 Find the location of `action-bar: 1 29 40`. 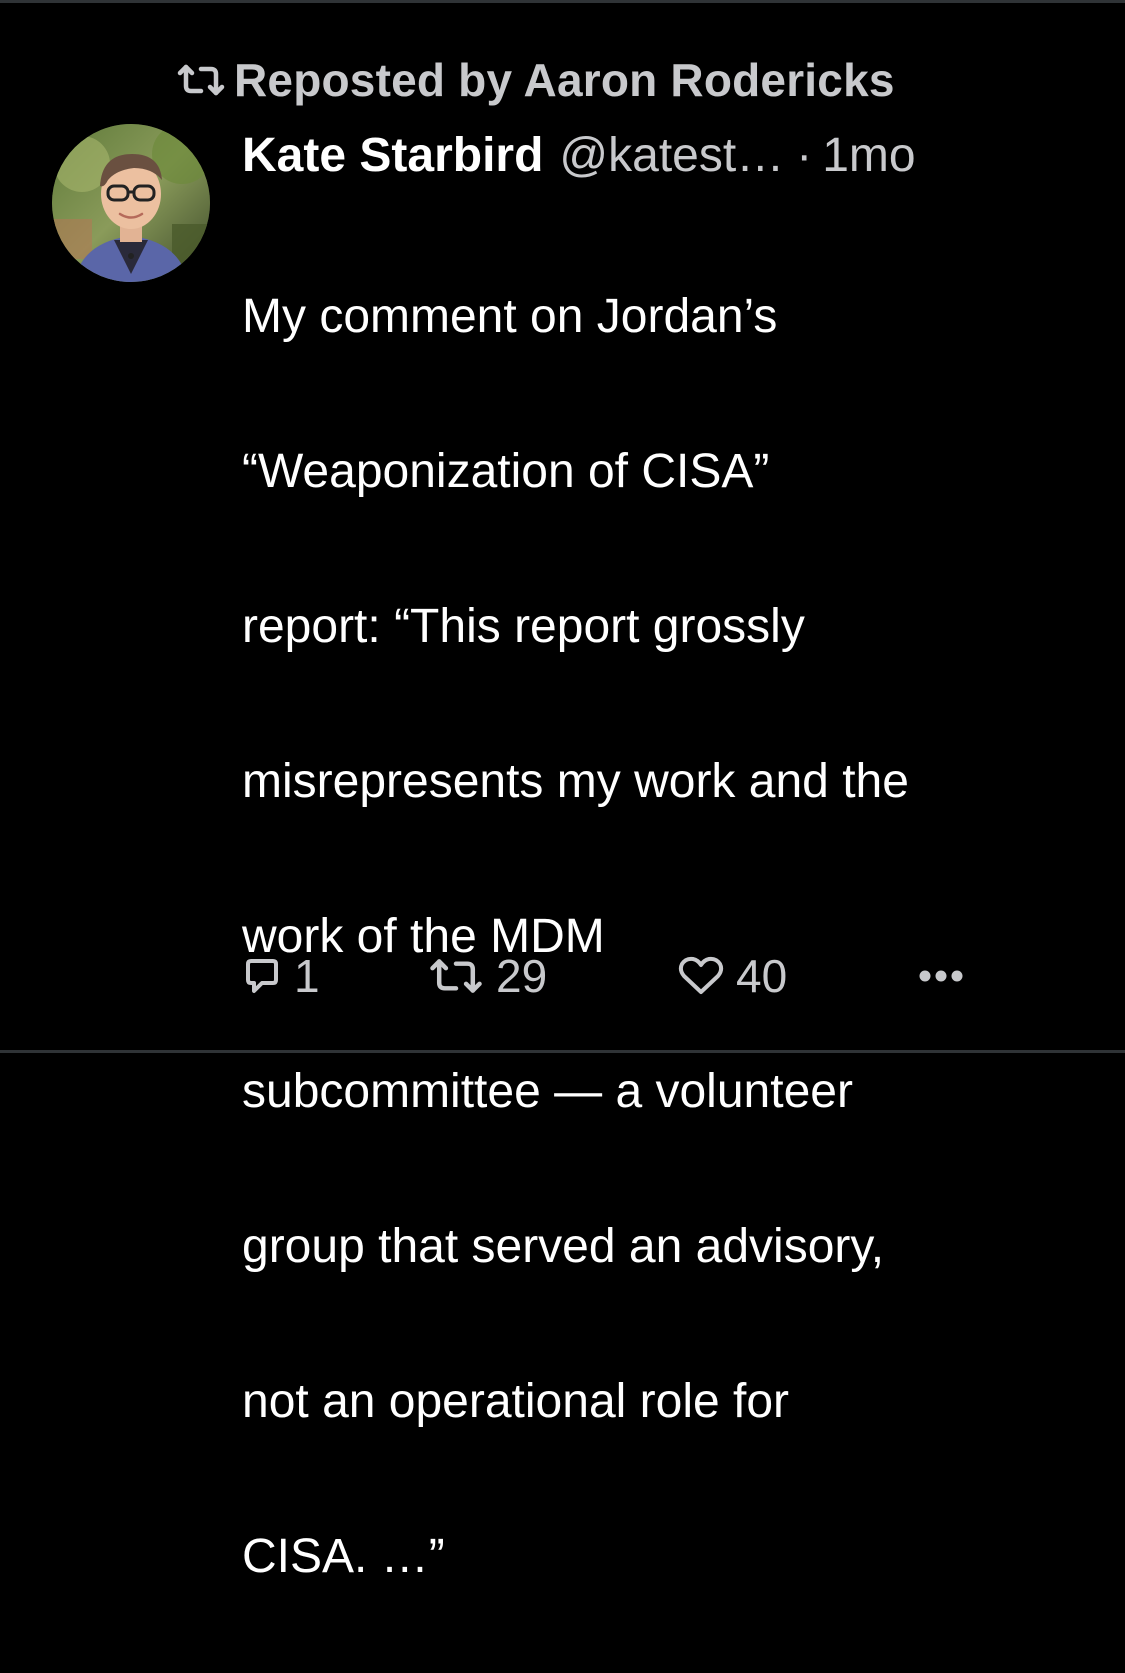

action-bar: 1 29 40 is located at coordinates (632, 976).